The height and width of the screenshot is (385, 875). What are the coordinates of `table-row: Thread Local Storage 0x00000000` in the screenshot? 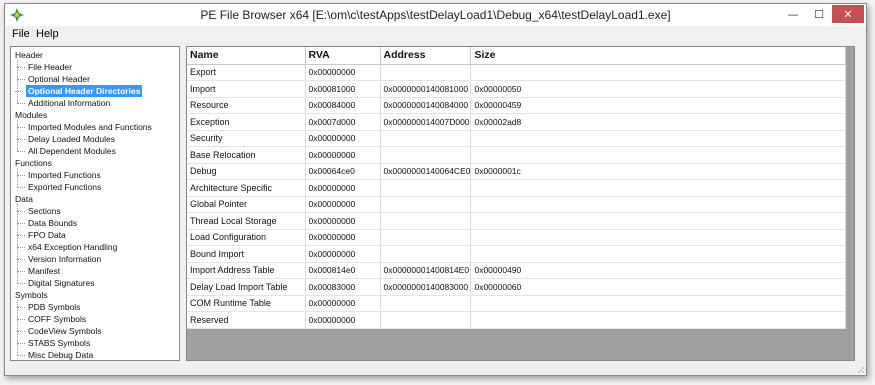 It's located at (517, 221).